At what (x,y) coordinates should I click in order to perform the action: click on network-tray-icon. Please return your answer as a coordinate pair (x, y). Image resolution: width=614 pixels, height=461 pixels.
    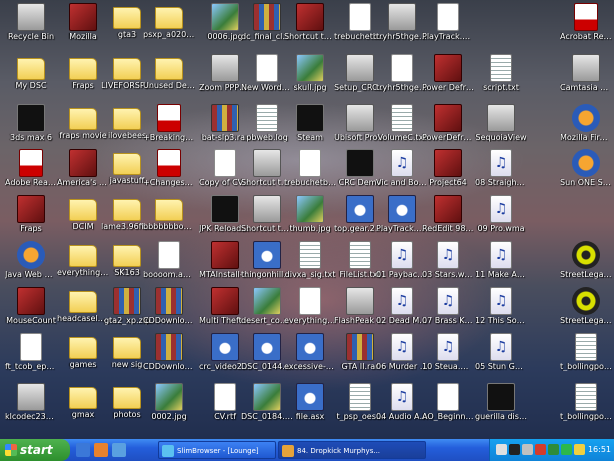
    Looking at the image, I should click on (501, 449).